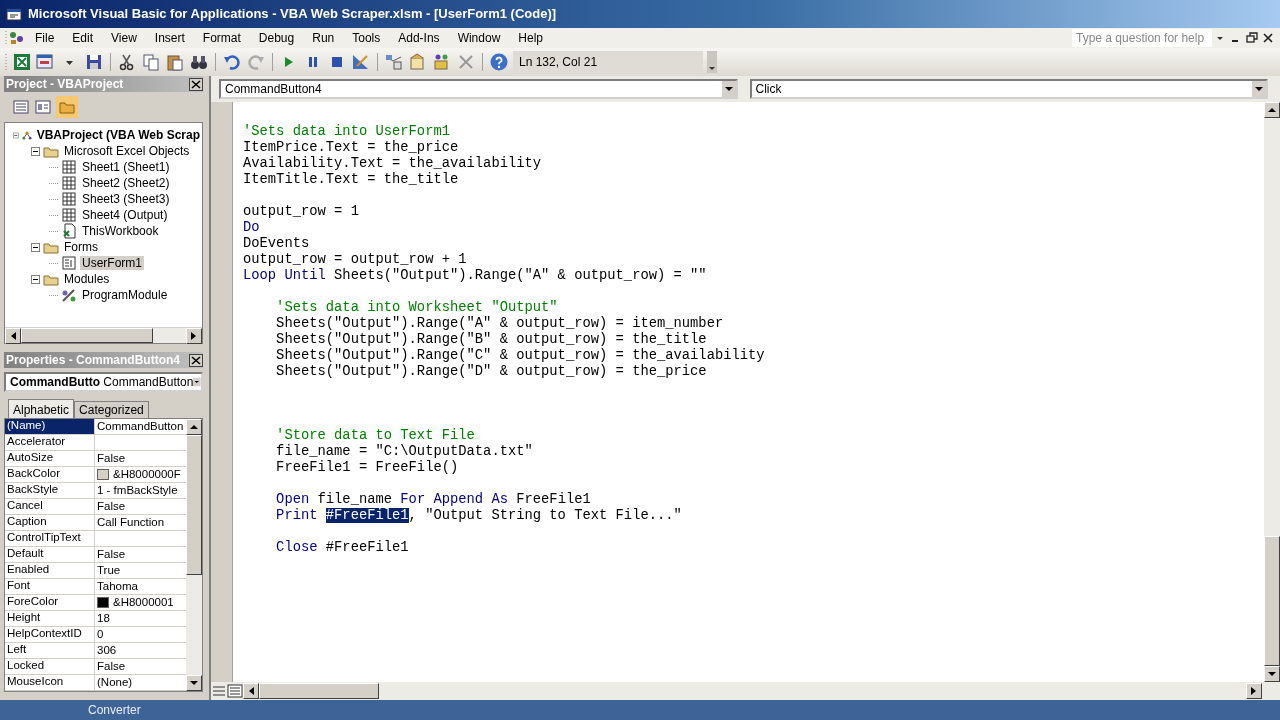 This screenshot has height=720, width=1280. What do you see at coordinates (69, 215) in the screenshot?
I see `sheet-icon` at bounding box center [69, 215].